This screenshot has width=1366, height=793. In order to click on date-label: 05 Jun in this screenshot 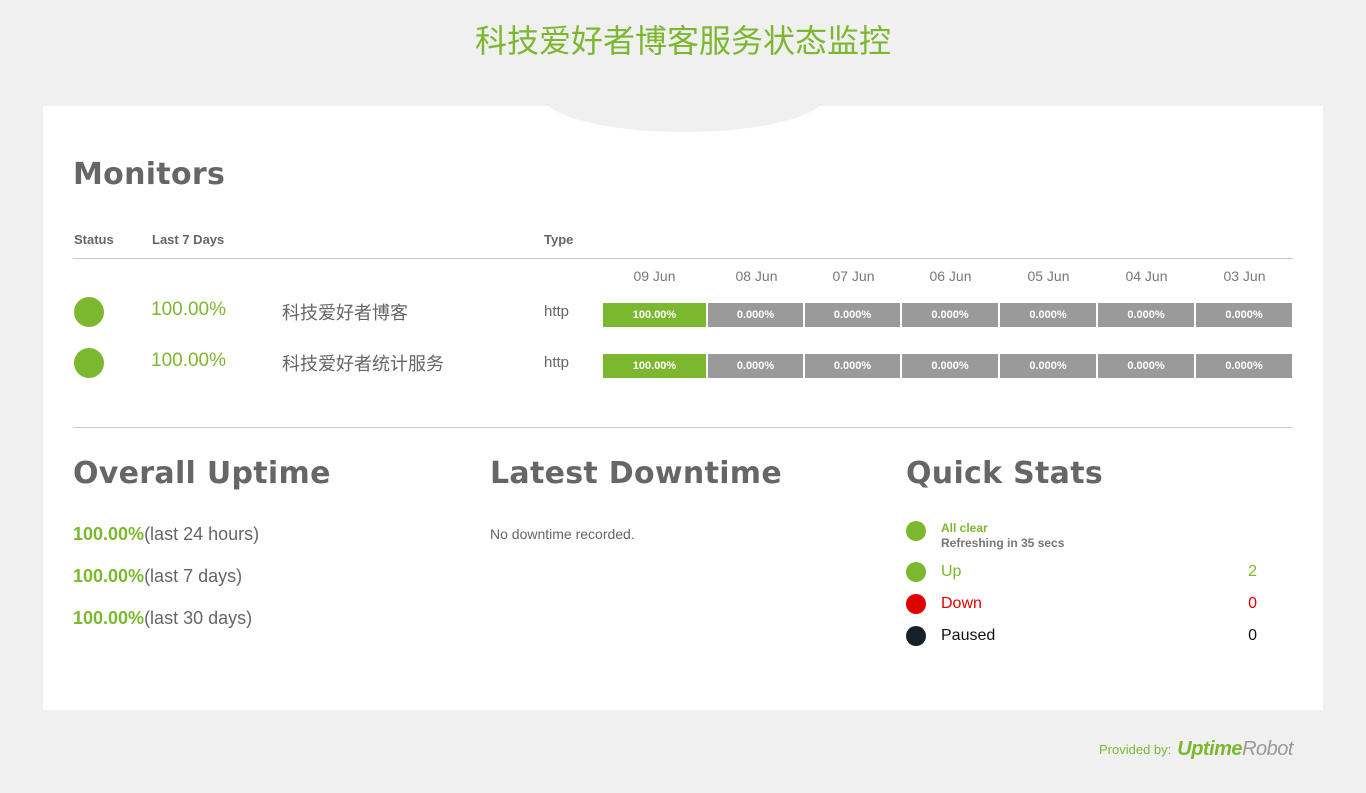, I will do `click(1048, 276)`.